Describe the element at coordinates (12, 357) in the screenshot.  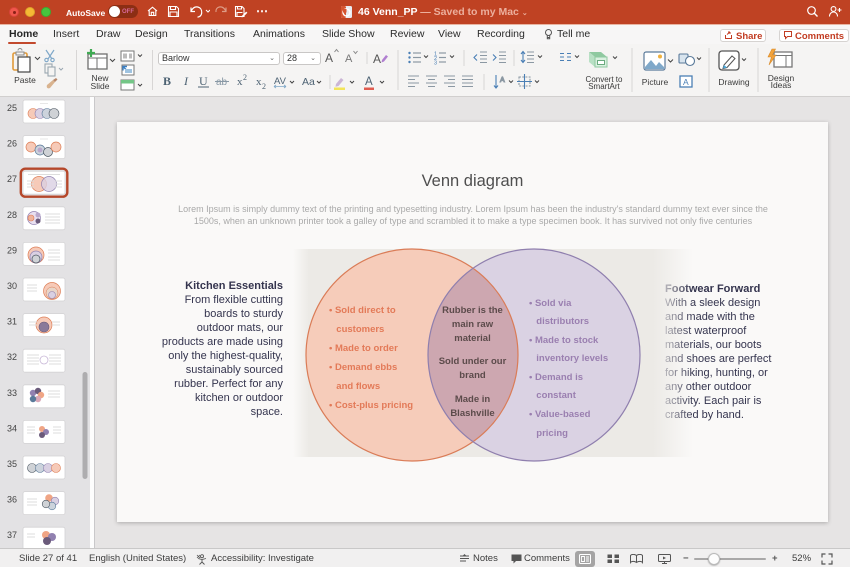
I see `svg-text: 32` at that location.